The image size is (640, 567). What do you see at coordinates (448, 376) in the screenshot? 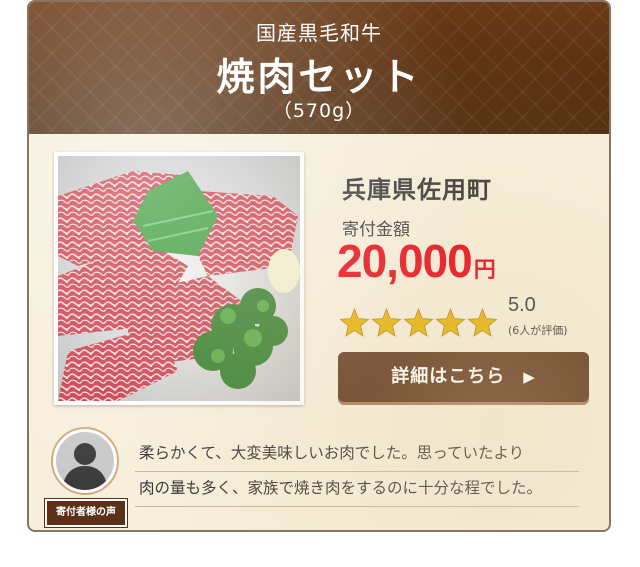
I see `detail-button-label: 詳細はこちら` at bounding box center [448, 376].